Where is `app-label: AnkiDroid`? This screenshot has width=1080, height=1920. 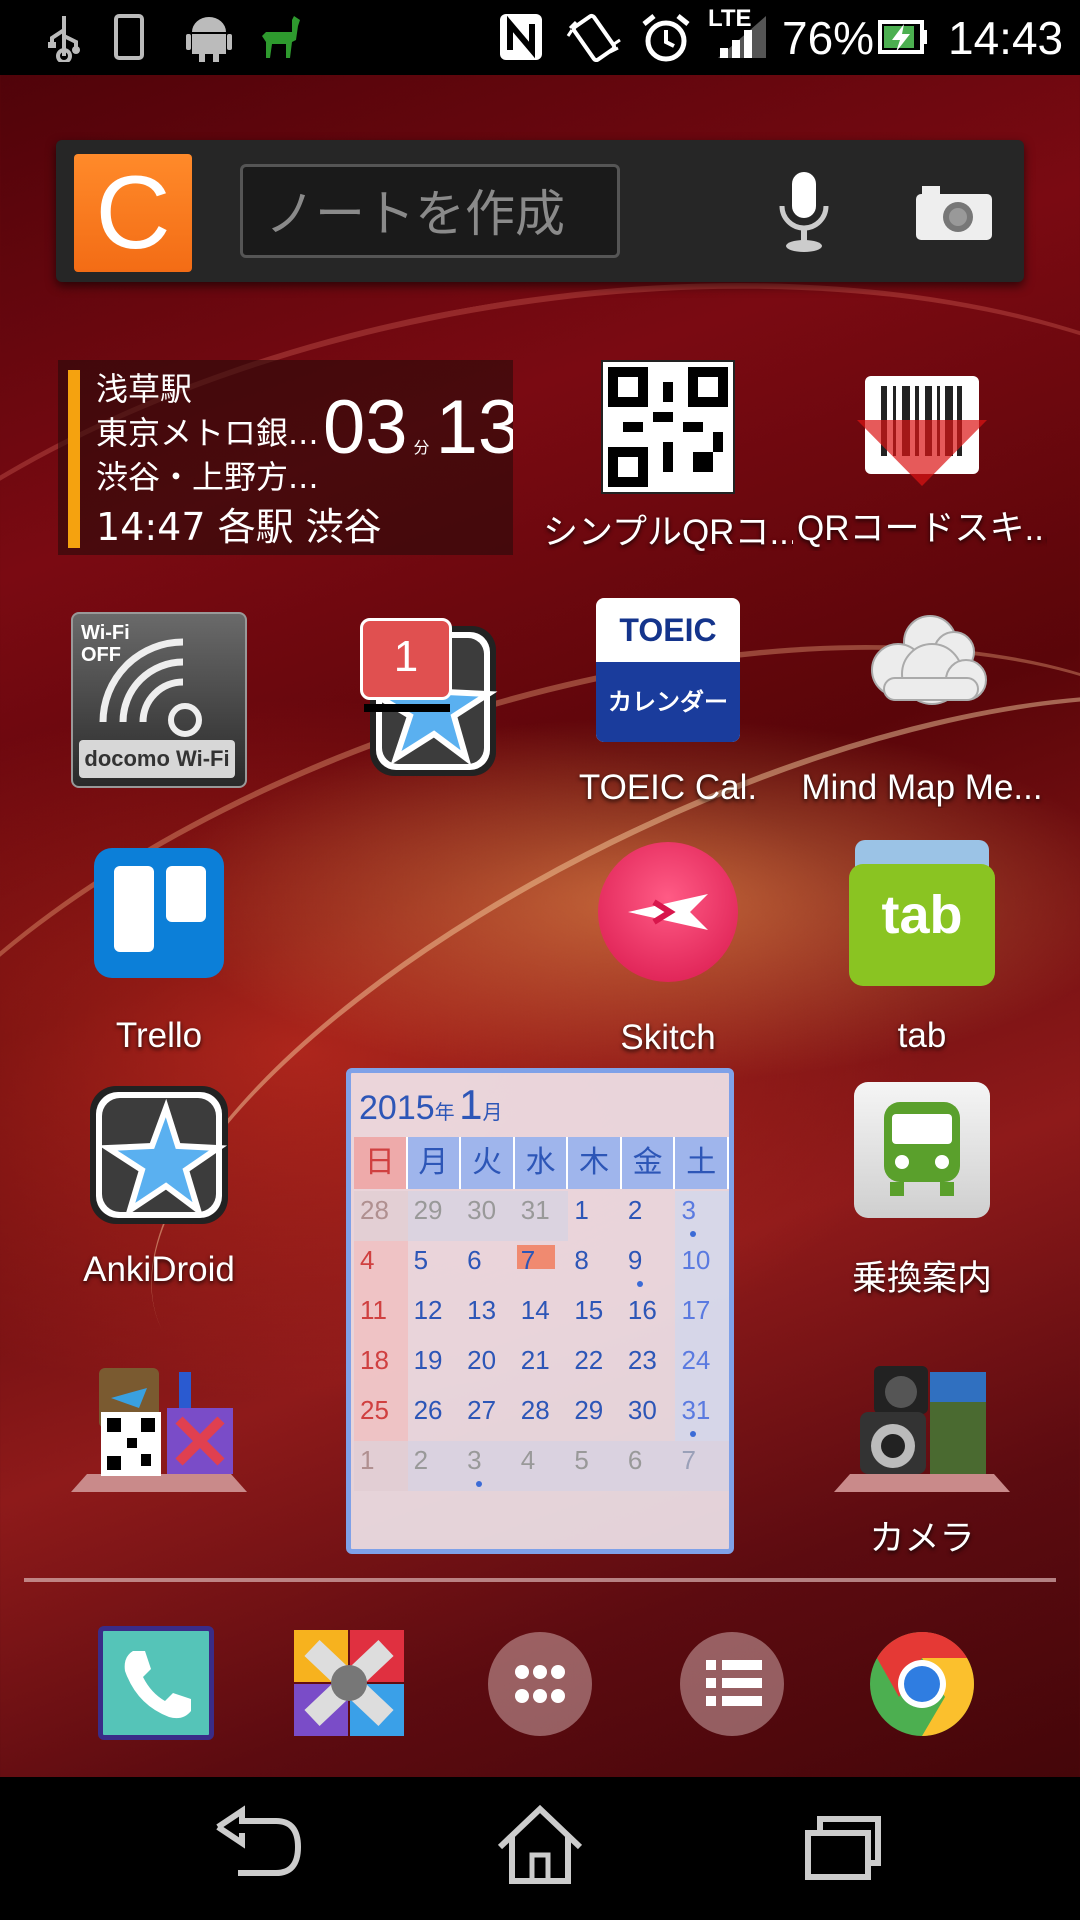 app-label: AnkiDroid is located at coordinates (159, 1269).